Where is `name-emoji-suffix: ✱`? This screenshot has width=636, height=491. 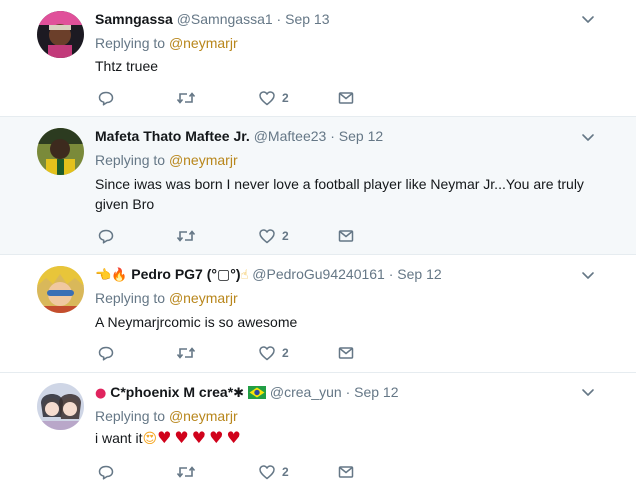 name-emoji-suffix: ✱ is located at coordinates (239, 393).